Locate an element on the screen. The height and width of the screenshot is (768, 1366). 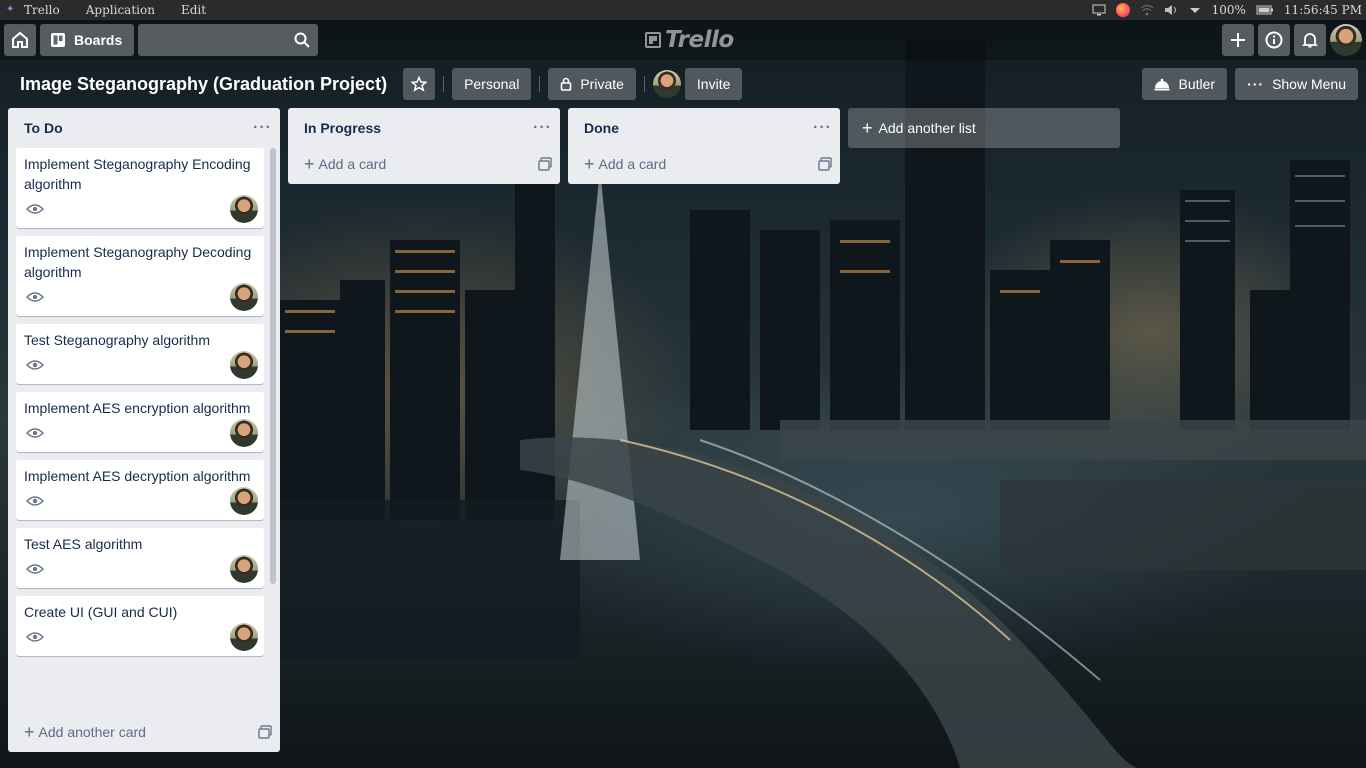
card-title: Implement AES decryption algorithm is located at coordinates (137, 476).